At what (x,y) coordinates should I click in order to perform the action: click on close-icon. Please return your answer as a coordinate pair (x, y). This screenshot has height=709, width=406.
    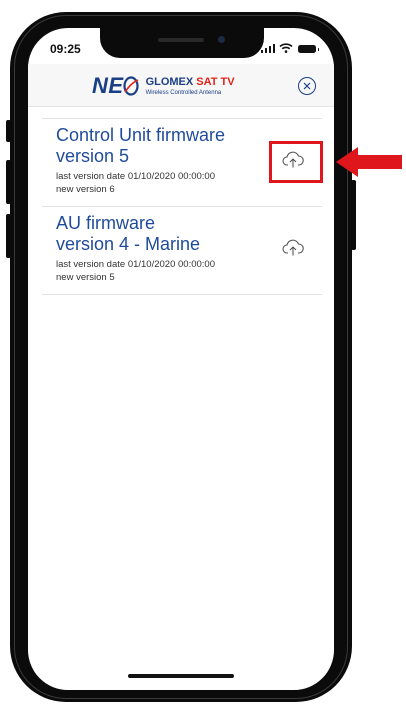
    Looking at the image, I should click on (307, 86).